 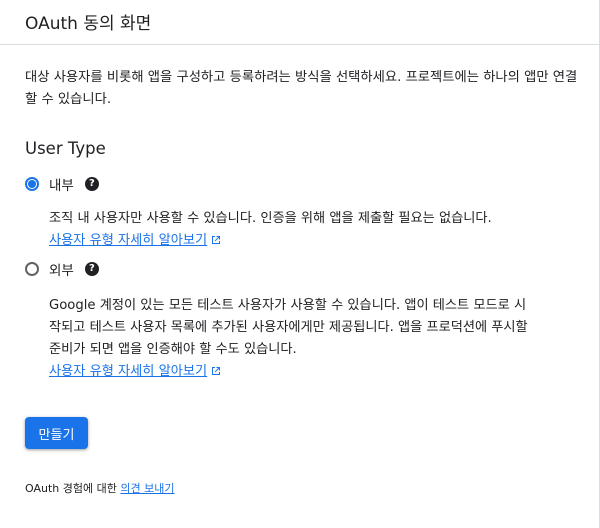 I want to click on radio-label-internal: 내부, so click(x=61, y=186).